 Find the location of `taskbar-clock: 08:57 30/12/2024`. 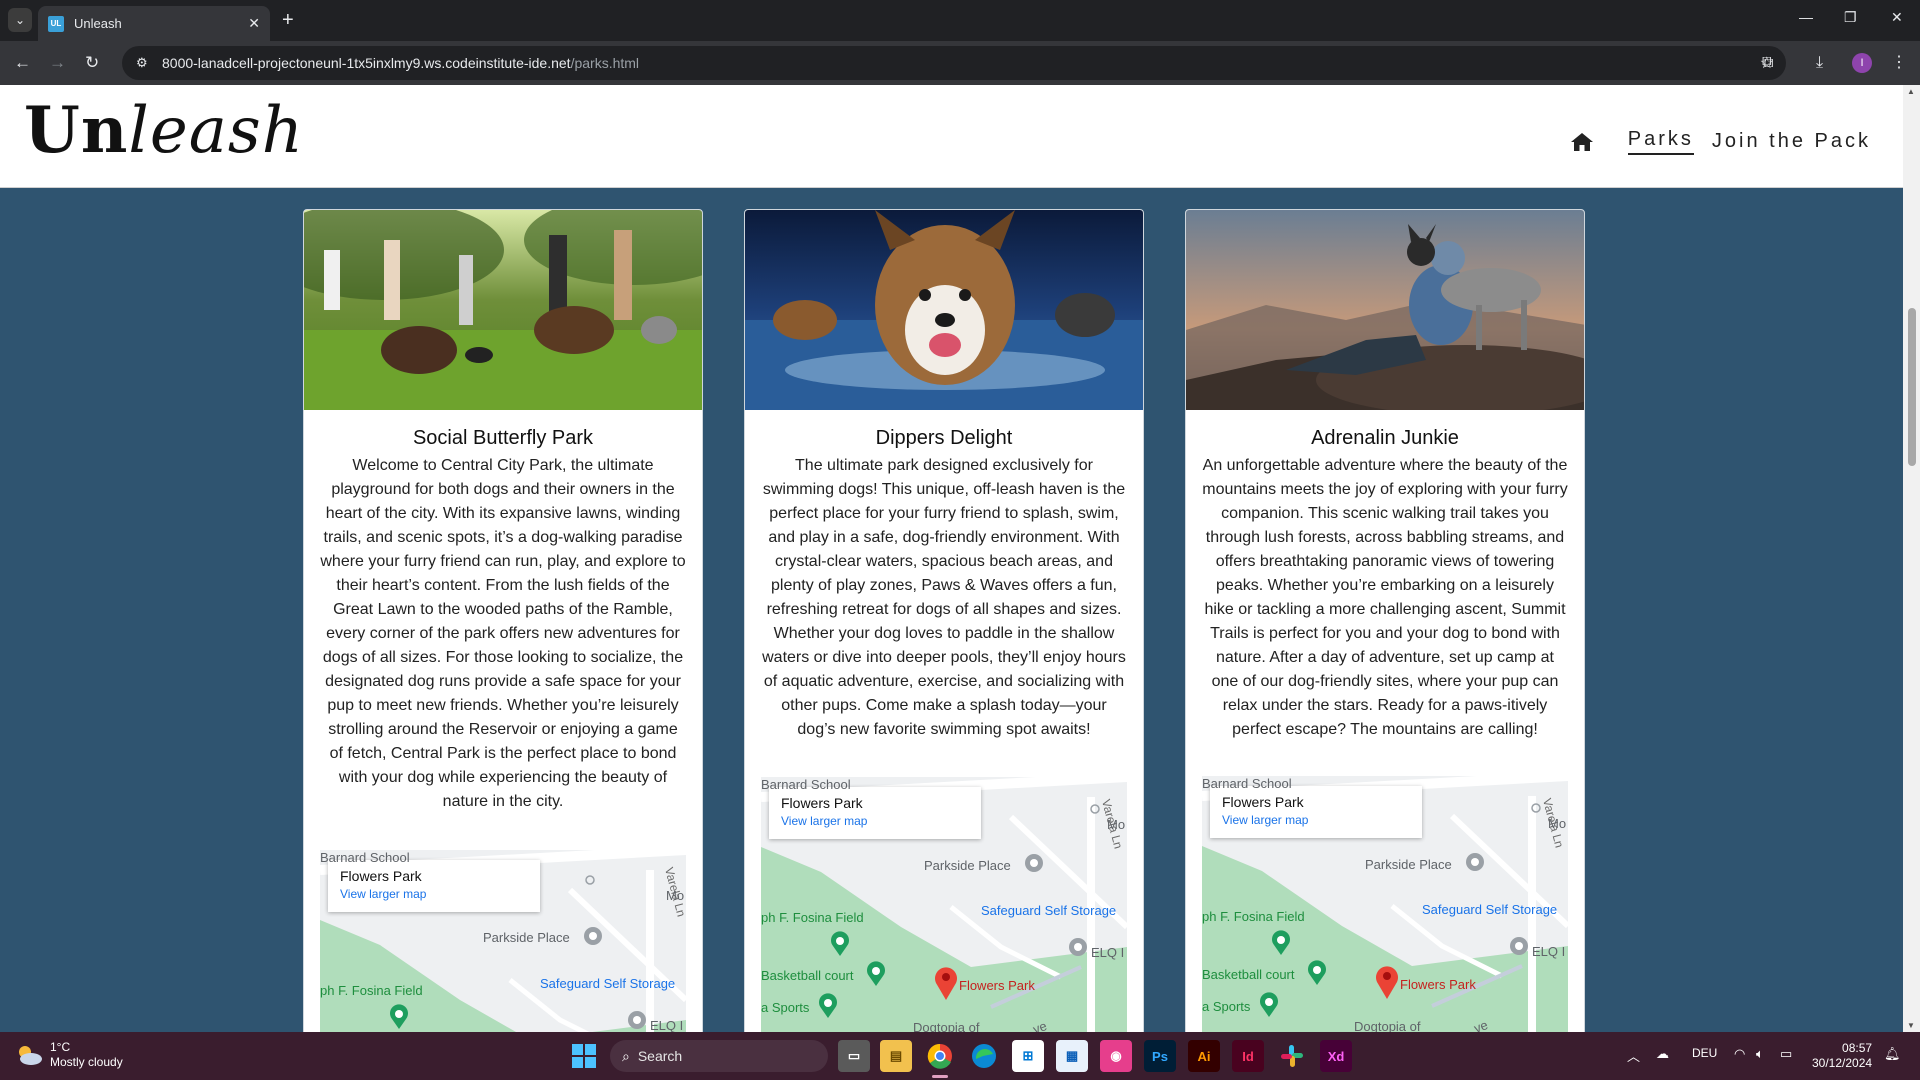

taskbar-clock: 08:57 30/12/2024 is located at coordinates (1842, 1056).